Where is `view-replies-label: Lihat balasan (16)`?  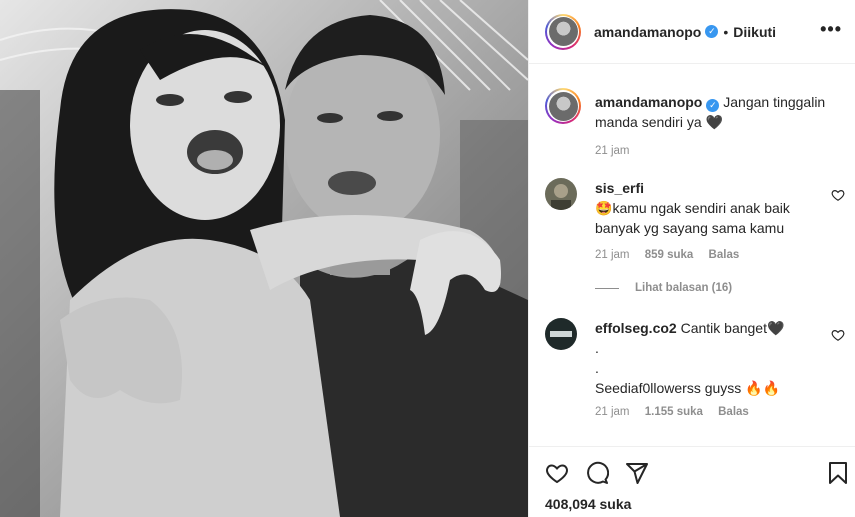
view-replies-label: Lihat balasan (16) is located at coordinates (684, 288).